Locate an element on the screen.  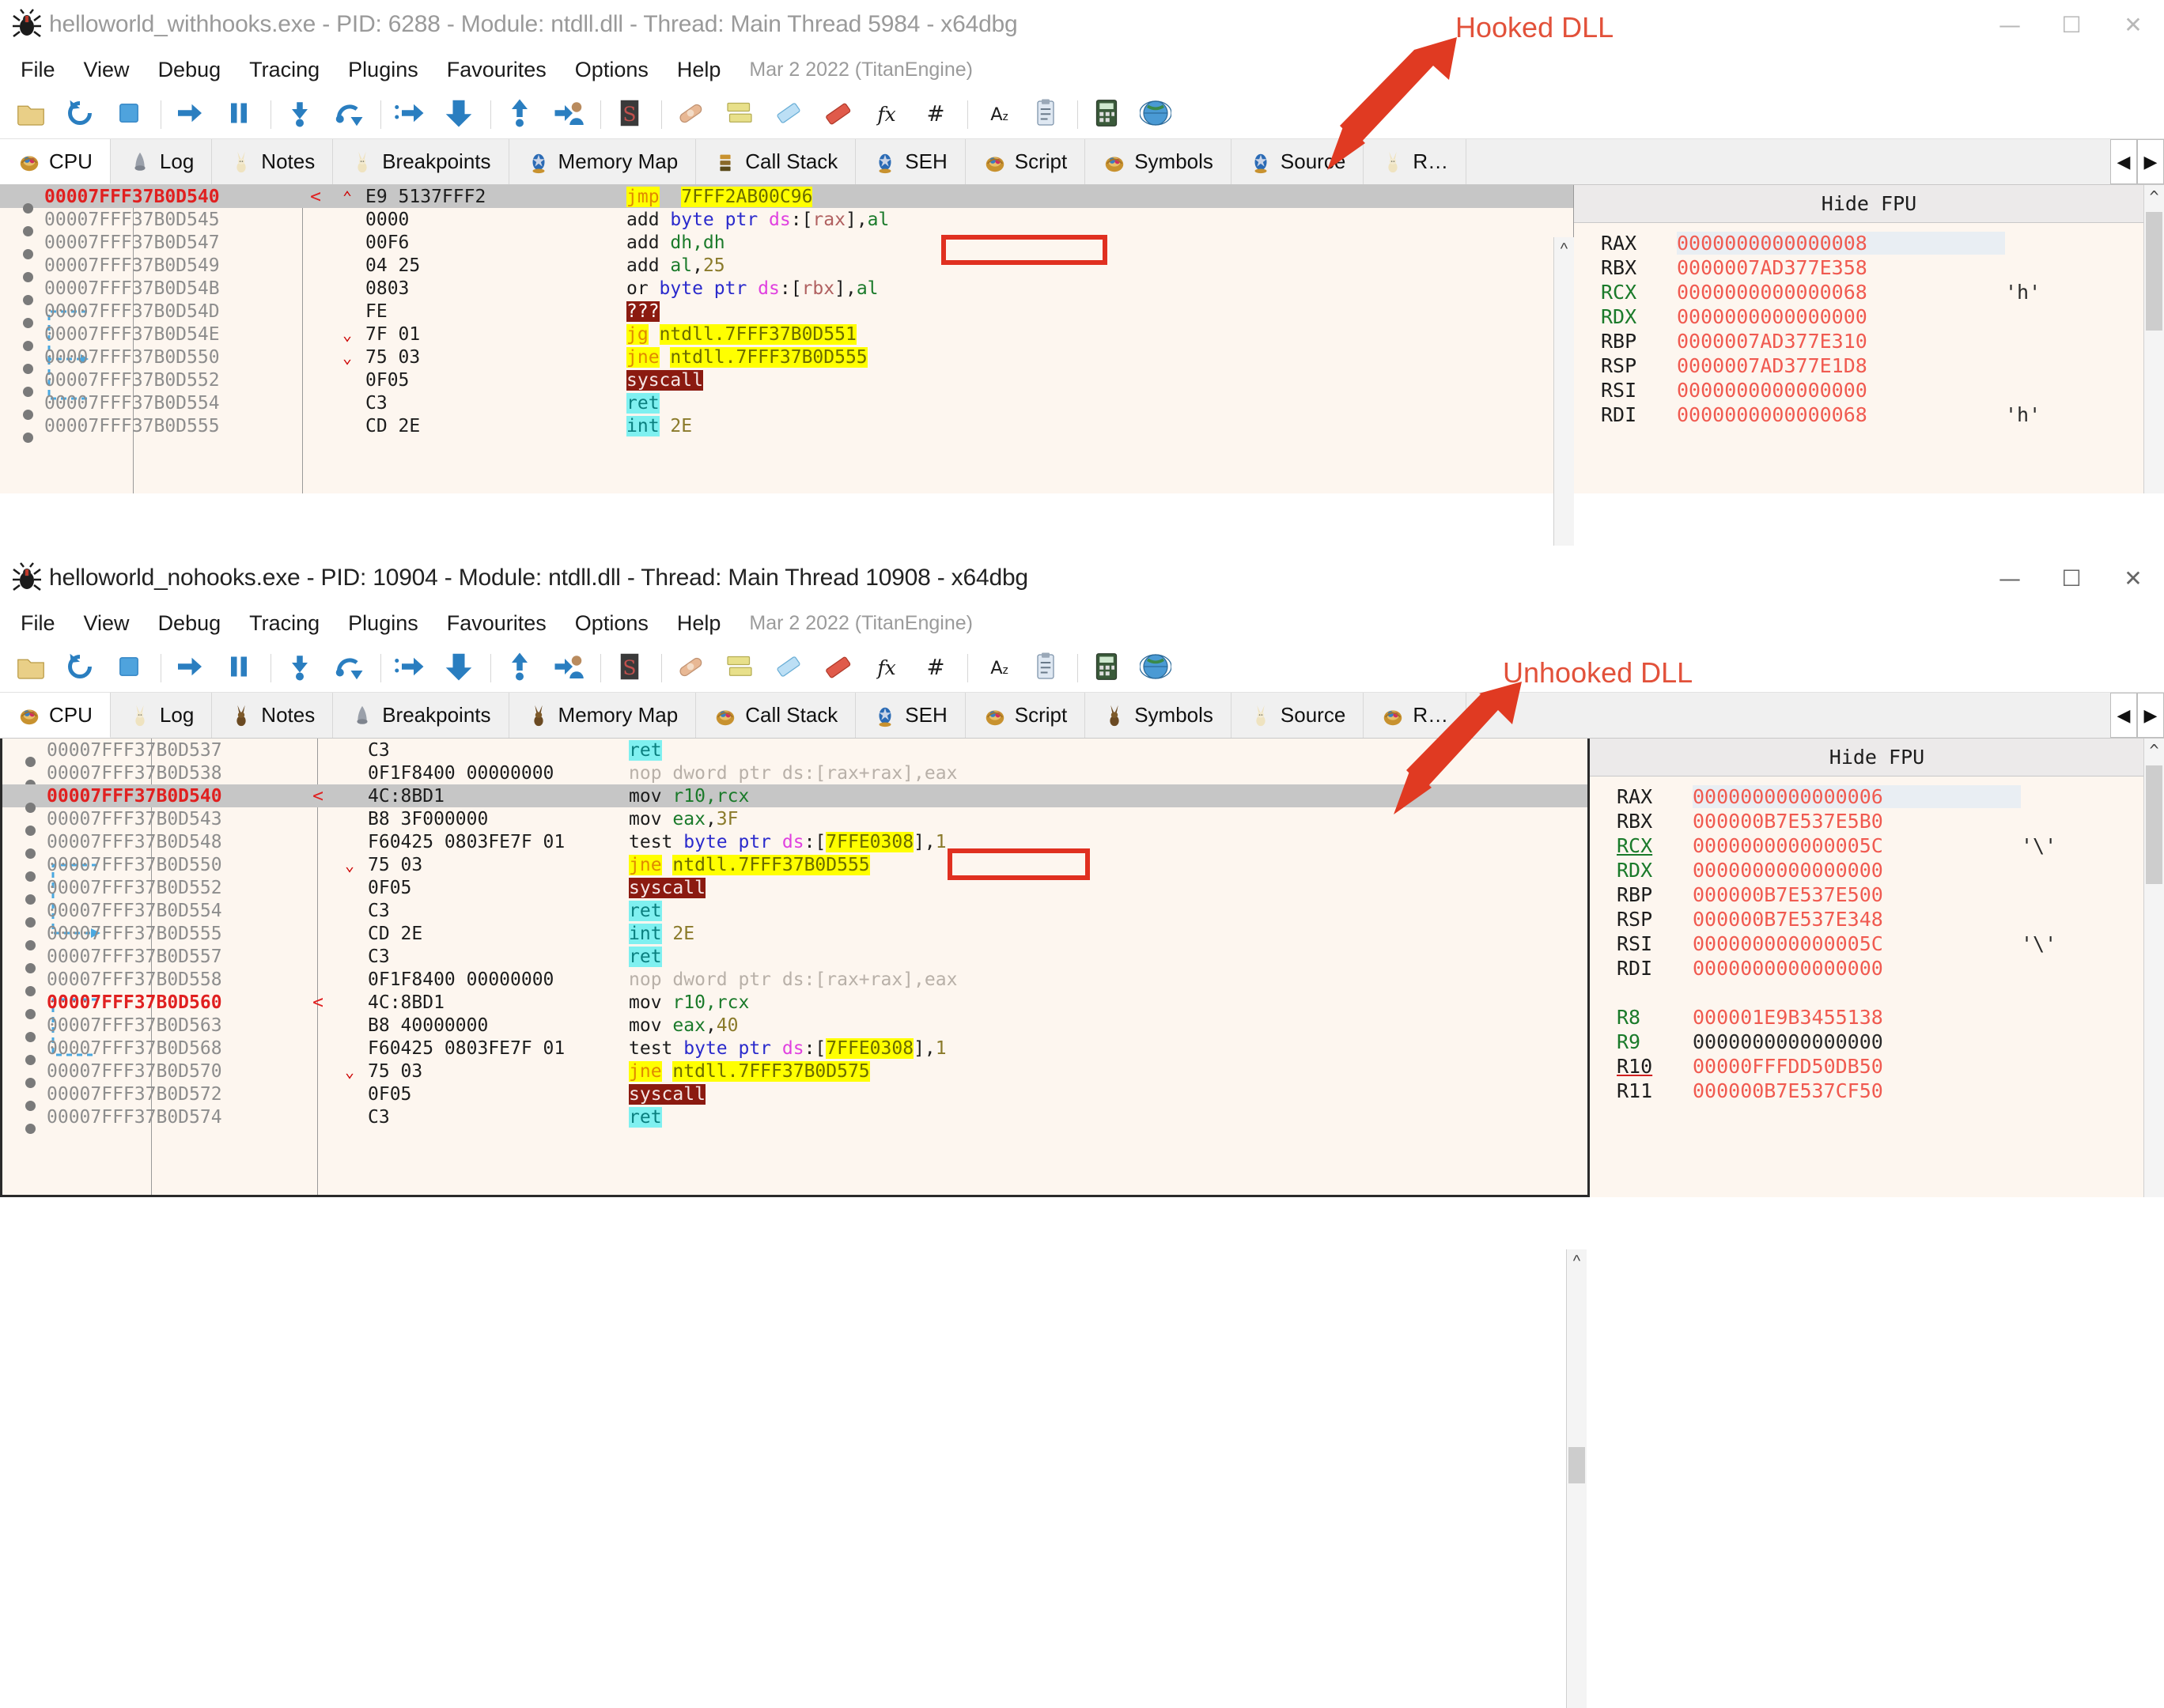
disassembly-row: 00007FFF37B0D554 C3 ret is located at coordinates (787, 405).